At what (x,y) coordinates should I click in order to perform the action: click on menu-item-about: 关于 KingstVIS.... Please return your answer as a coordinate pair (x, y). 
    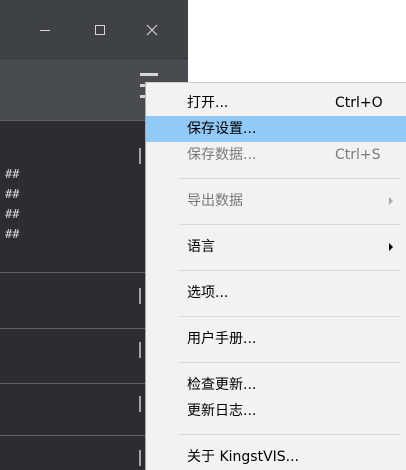
    Looking at the image, I should click on (276, 457).